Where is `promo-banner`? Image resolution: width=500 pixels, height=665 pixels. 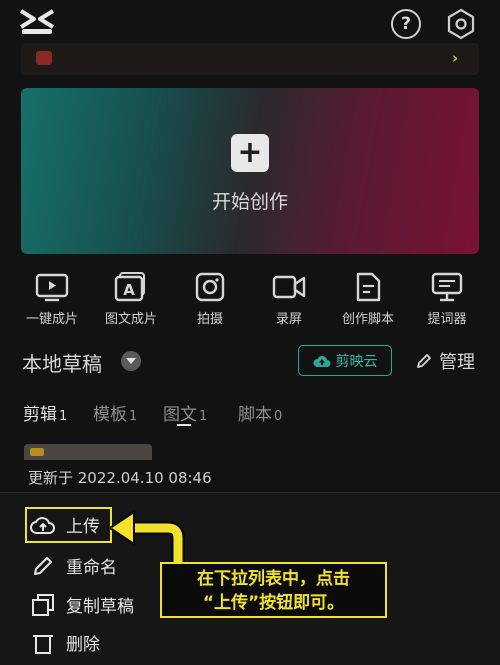
promo-banner is located at coordinates (250, 59).